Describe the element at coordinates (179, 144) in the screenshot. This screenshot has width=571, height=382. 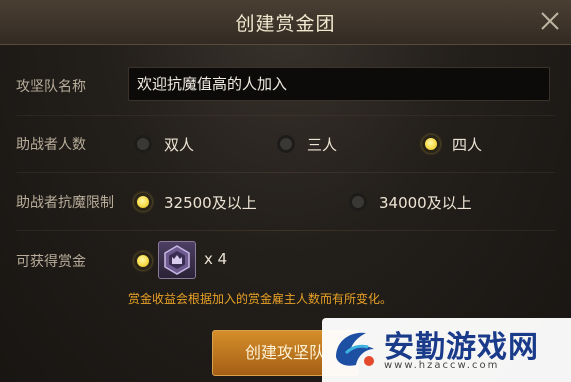
I see `radio-label: 双人` at that location.